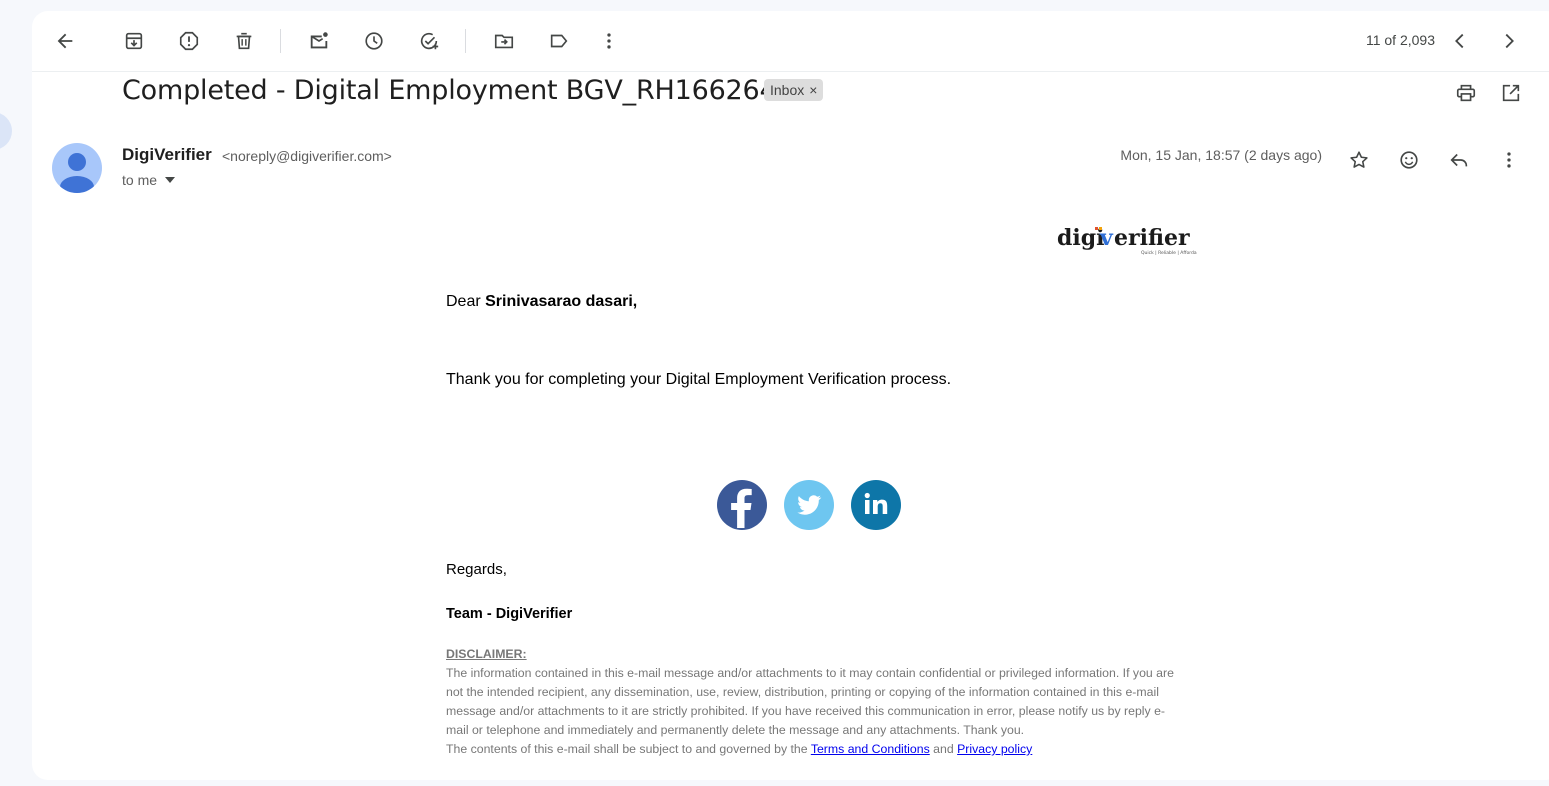 The width and height of the screenshot is (1549, 786). I want to click on archive-button, so click(134, 41).